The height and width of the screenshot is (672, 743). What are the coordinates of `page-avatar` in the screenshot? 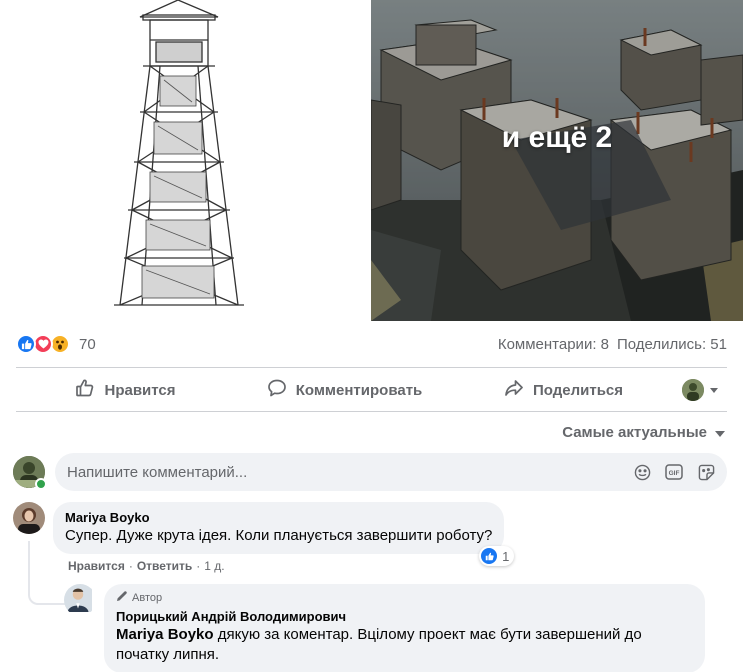 It's located at (693, 390).